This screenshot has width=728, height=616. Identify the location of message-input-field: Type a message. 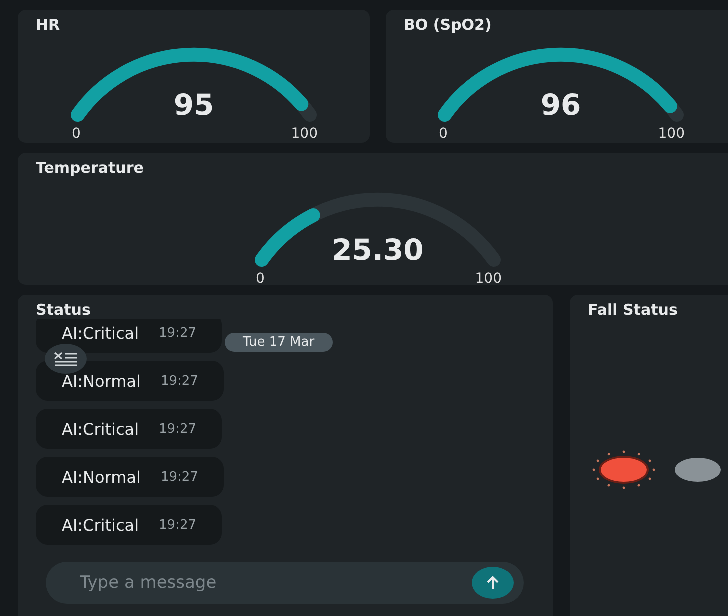
(285, 583).